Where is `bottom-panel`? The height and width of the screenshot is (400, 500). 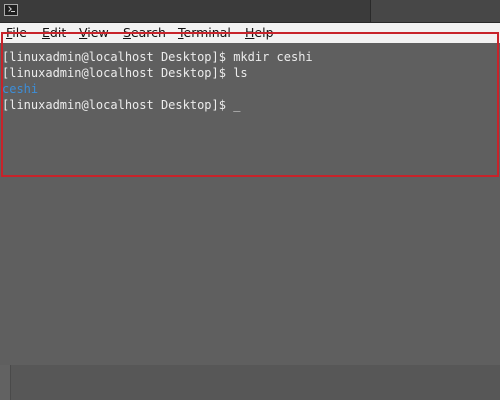 bottom-panel is located at coordinates (250, 382).